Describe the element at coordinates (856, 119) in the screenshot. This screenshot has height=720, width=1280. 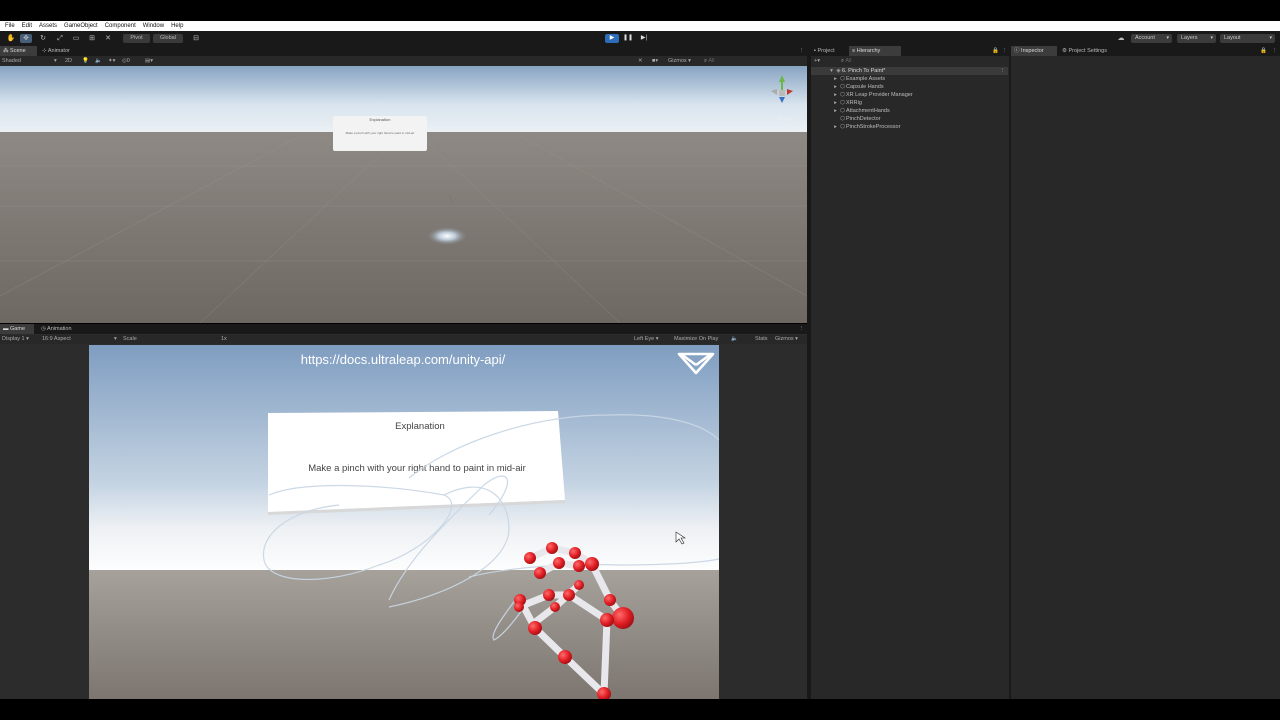
I see `hierarchy-item: ⬡PinchDetector` at that location.